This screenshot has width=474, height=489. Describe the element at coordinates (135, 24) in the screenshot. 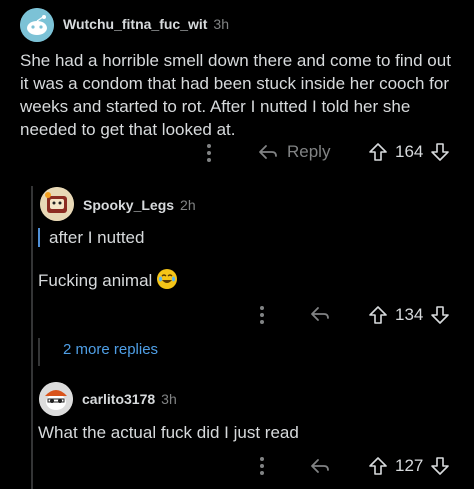

I see `username: Wutchu_fitna_fuc_wit` at that location.